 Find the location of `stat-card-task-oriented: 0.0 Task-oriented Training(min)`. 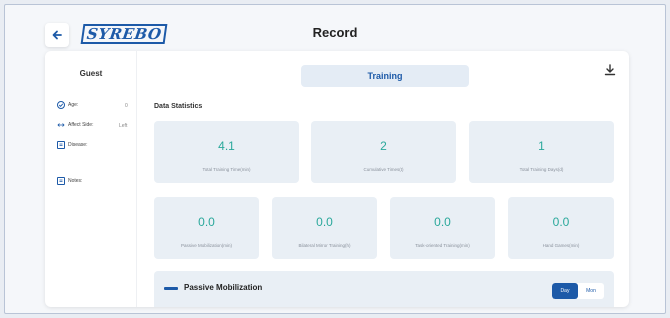

stat-card-task-oriented: 0.0 Task-oriented Training(min) is located at coordinates (442, 228).